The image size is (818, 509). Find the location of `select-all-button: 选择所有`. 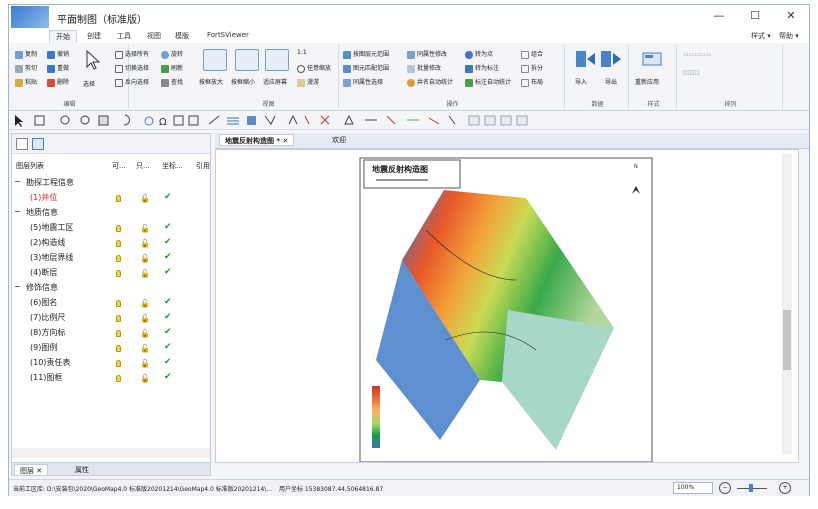

select-all-button: 选择所有 is located at coordinates (132, 54).